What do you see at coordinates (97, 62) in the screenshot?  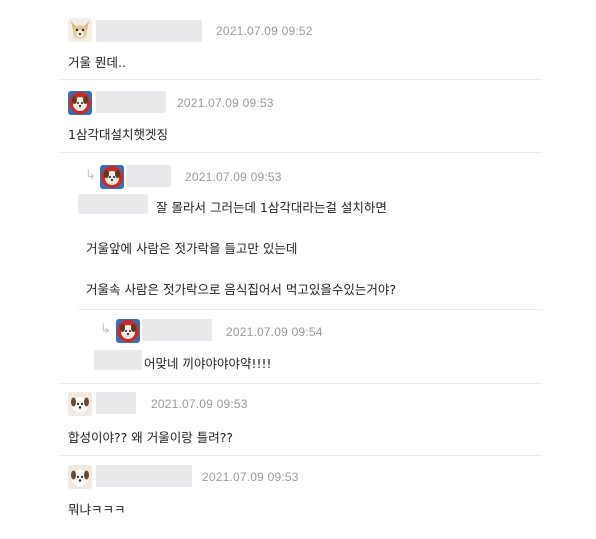 I see `comment-text: 거울 뭔데..` at bounding box center [97, 62].